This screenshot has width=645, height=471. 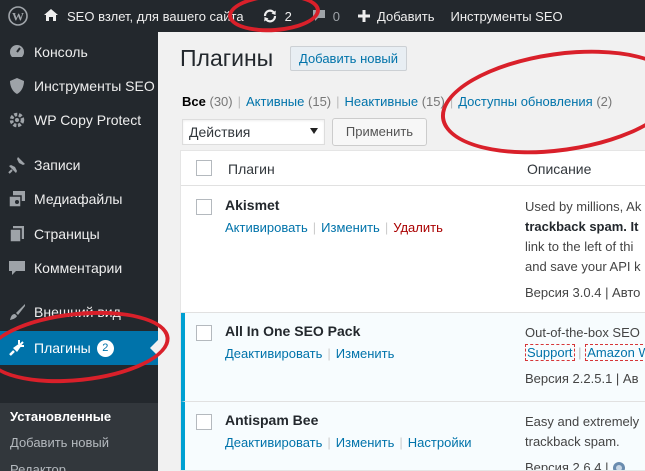 I want to click on filter-inactive: Неактивные (15), so click(x=395, y=101).